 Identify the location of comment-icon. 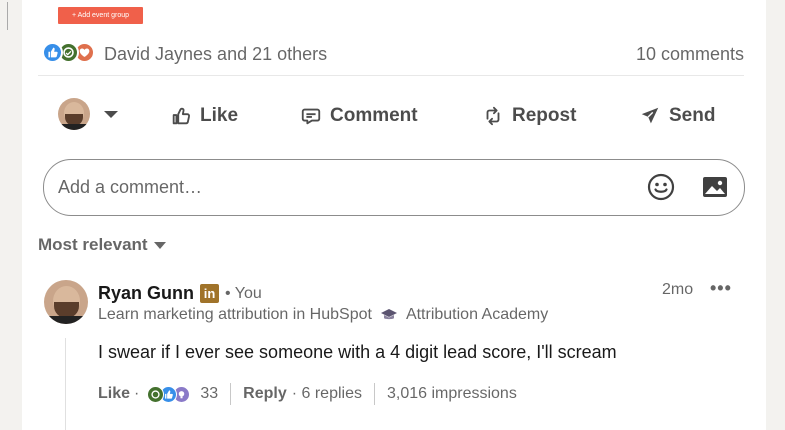
(311, 116).